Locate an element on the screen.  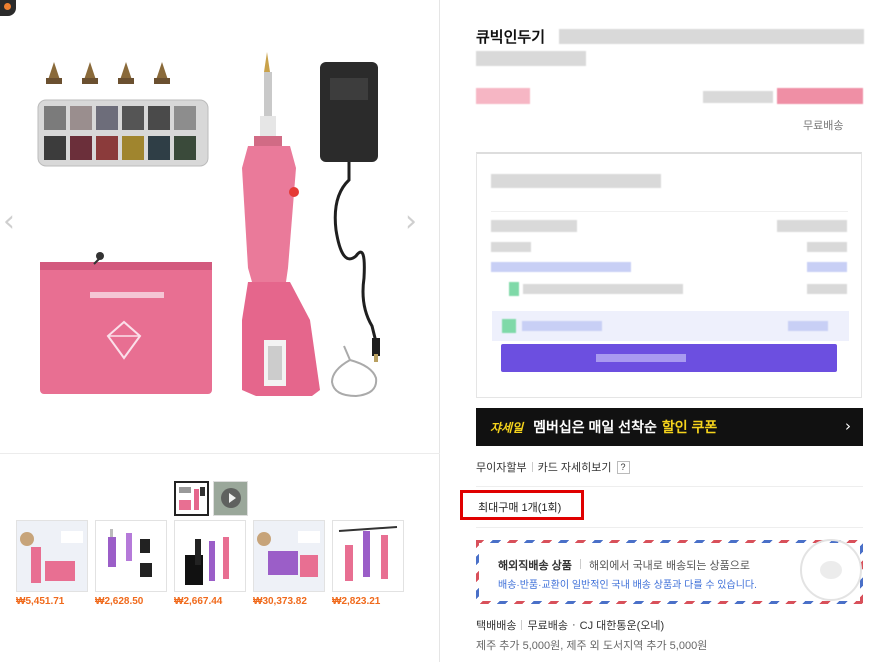
blurred-discount-rate is located at coordinates (503, 96).